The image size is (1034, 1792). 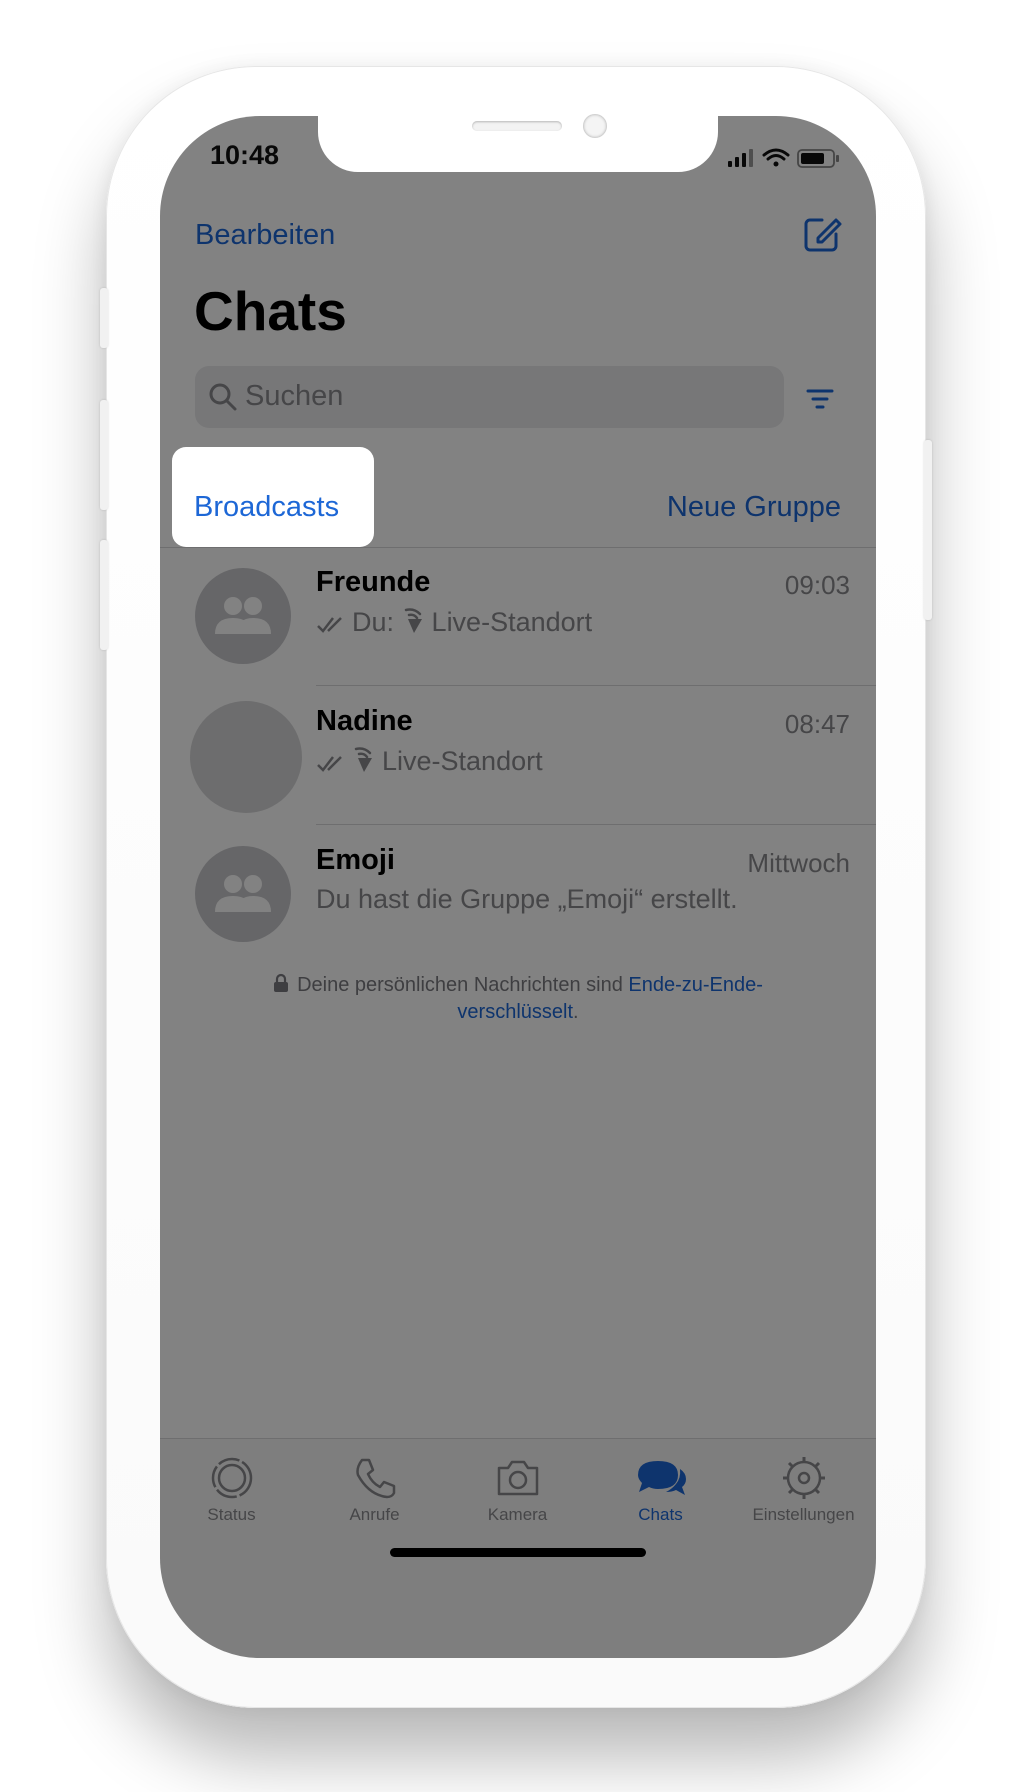 I want to click on tab-chats: Chats, so click(x=660, y=1490).